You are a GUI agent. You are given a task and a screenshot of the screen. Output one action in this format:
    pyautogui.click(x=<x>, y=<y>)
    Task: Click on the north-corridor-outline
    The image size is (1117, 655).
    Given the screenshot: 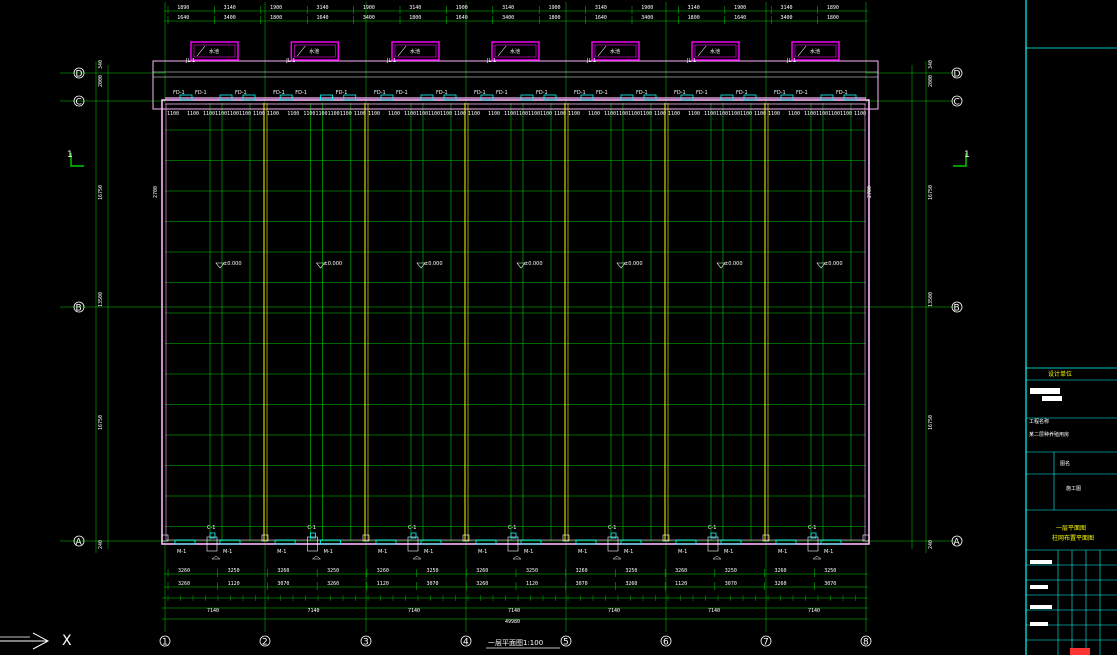 What is the action you would take?
    pyautogui.click(x=515, y=85)
    